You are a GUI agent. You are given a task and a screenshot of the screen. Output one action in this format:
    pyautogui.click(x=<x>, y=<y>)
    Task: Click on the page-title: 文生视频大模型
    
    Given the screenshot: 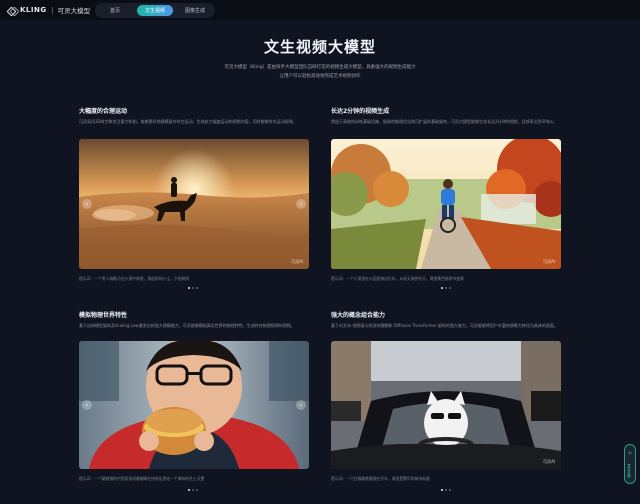 What is the action you would take?
    pyautogui.click(x=319, y=47)
    